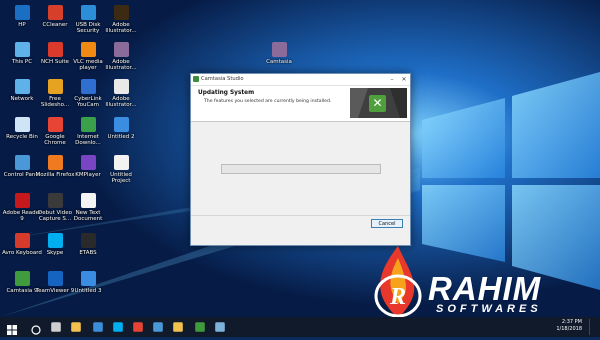  I want to click on installer-icon, so click(220, 327).